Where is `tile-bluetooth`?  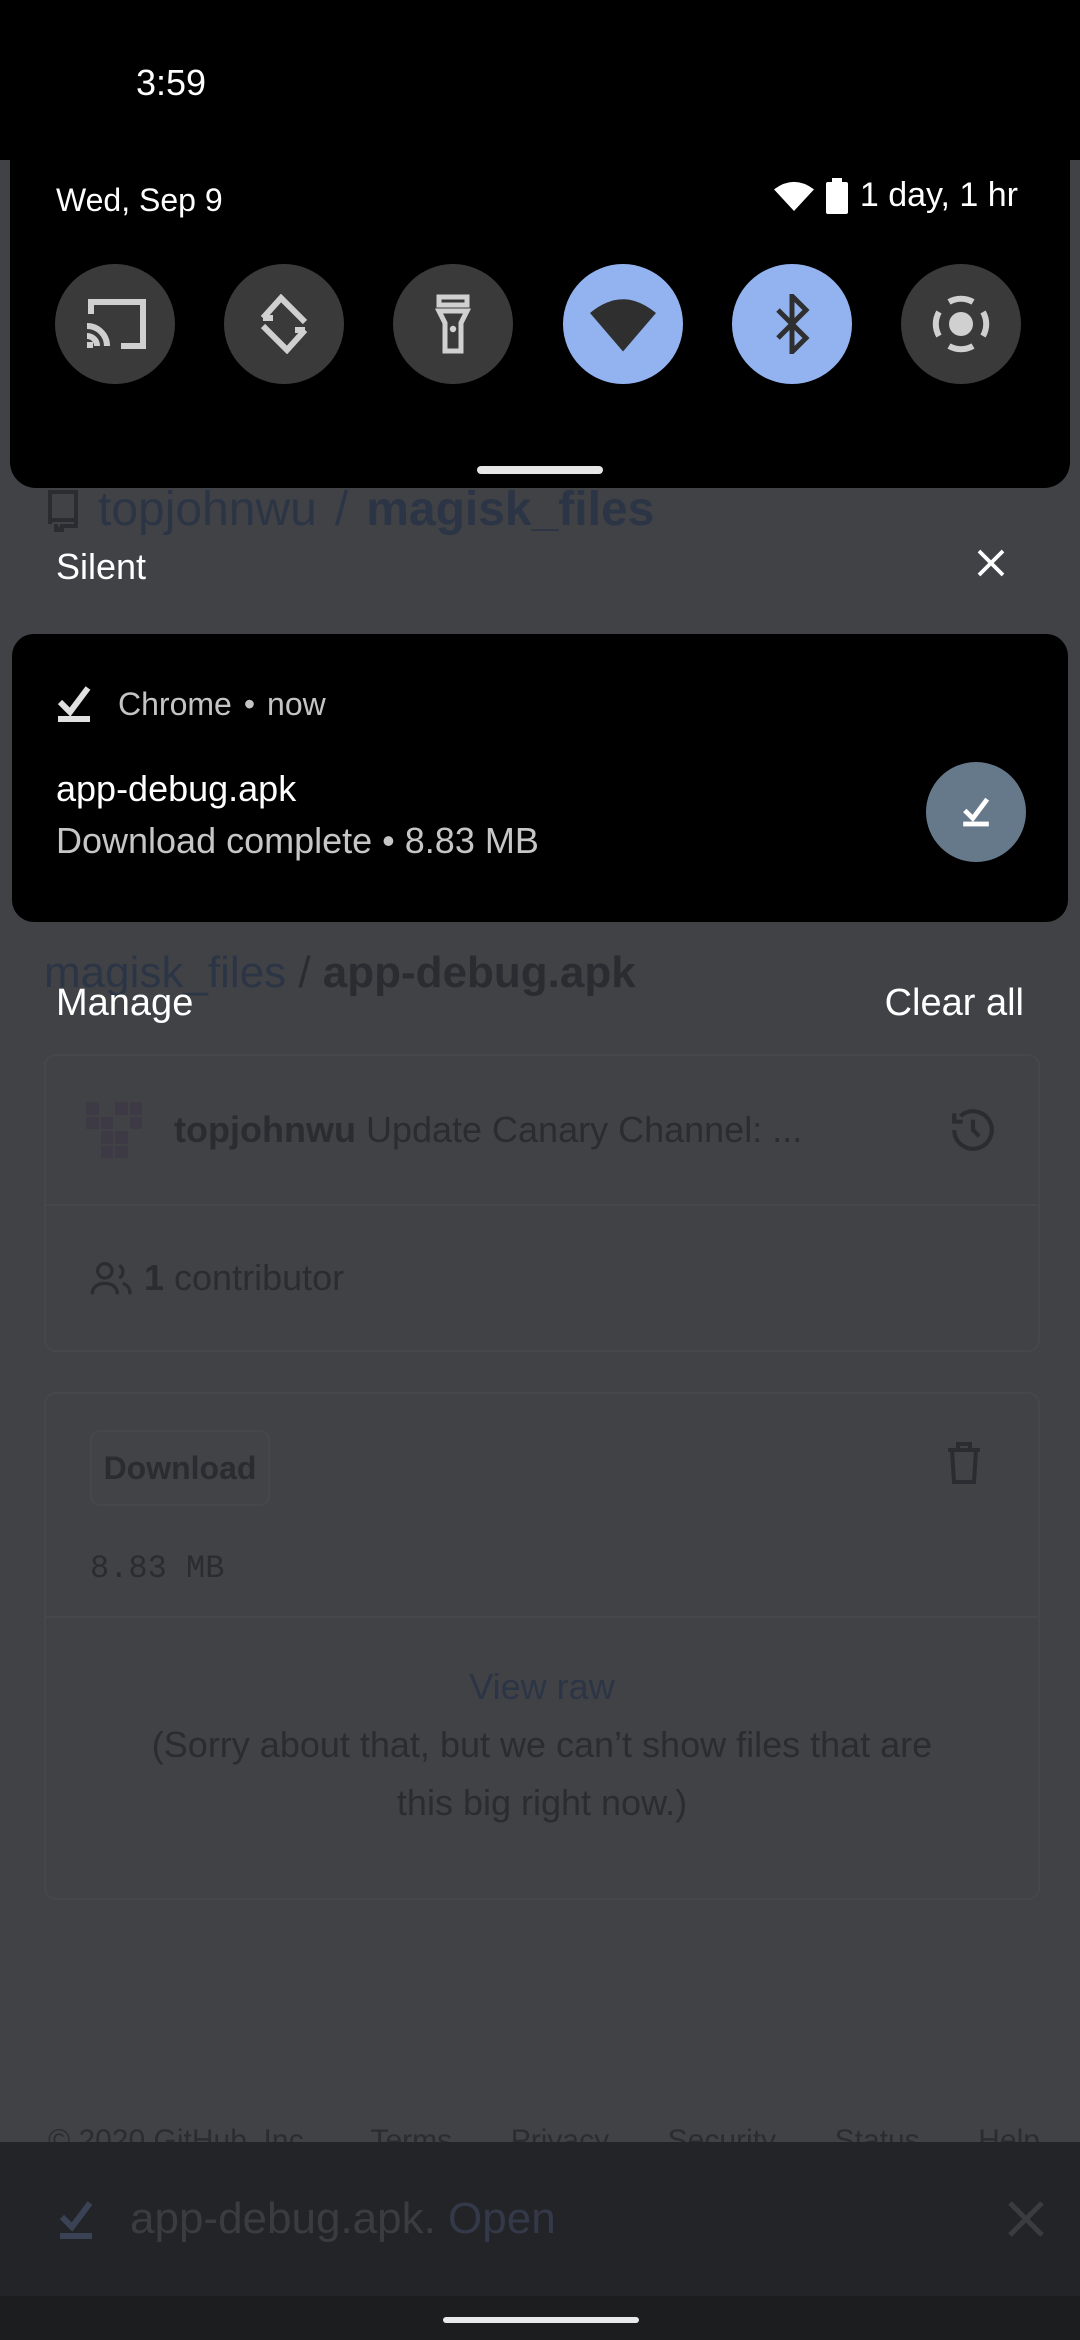
tile-bluetooth is located at coordinates (791, 324).